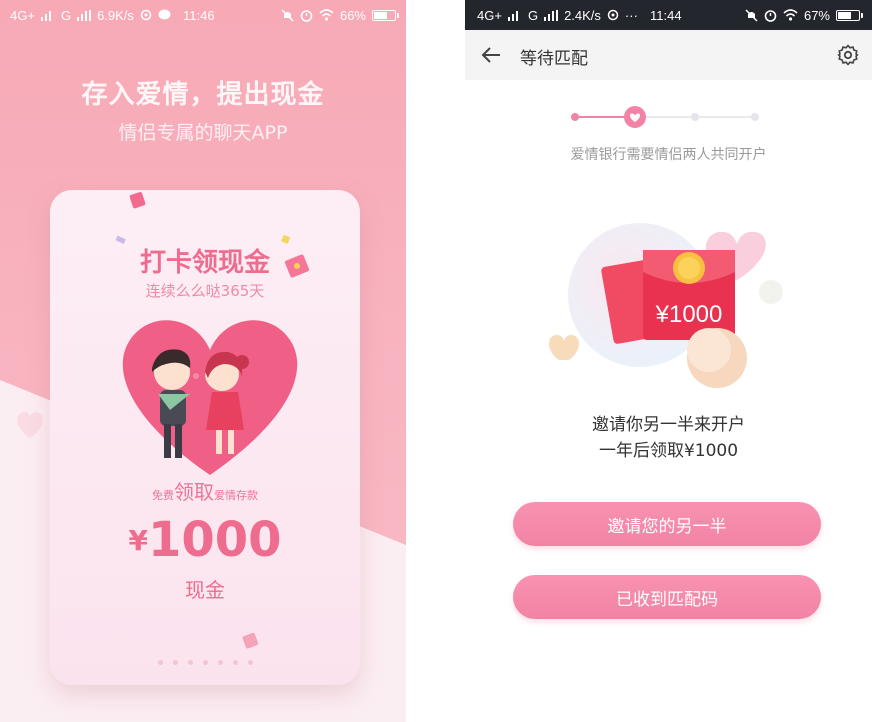 Image resolution: width=872 pixels, height=722 pixels. I want to click on page-indicator, so click(205, 662).